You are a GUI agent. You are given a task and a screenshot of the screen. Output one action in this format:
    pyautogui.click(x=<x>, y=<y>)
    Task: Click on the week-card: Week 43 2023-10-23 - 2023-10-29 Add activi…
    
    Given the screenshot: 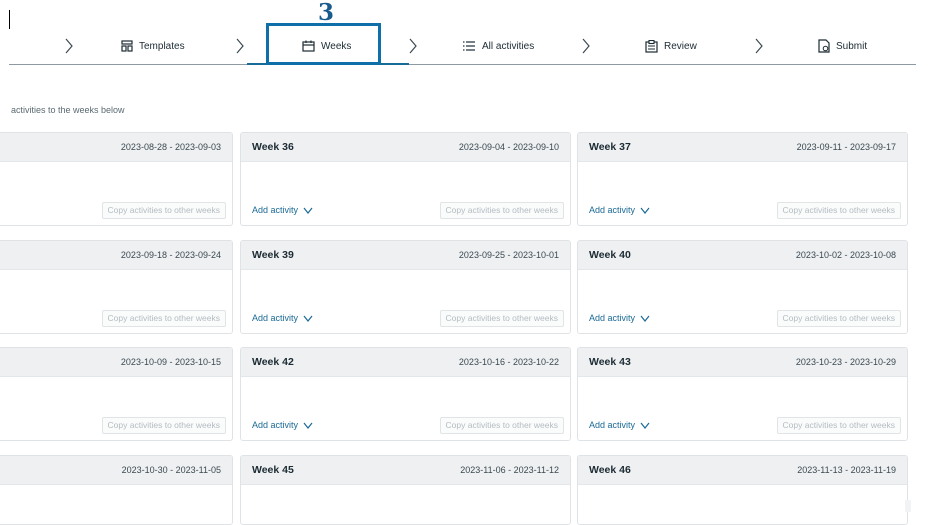 What is the action you would take?
    pyautogui.click(x=742, y=394)
    